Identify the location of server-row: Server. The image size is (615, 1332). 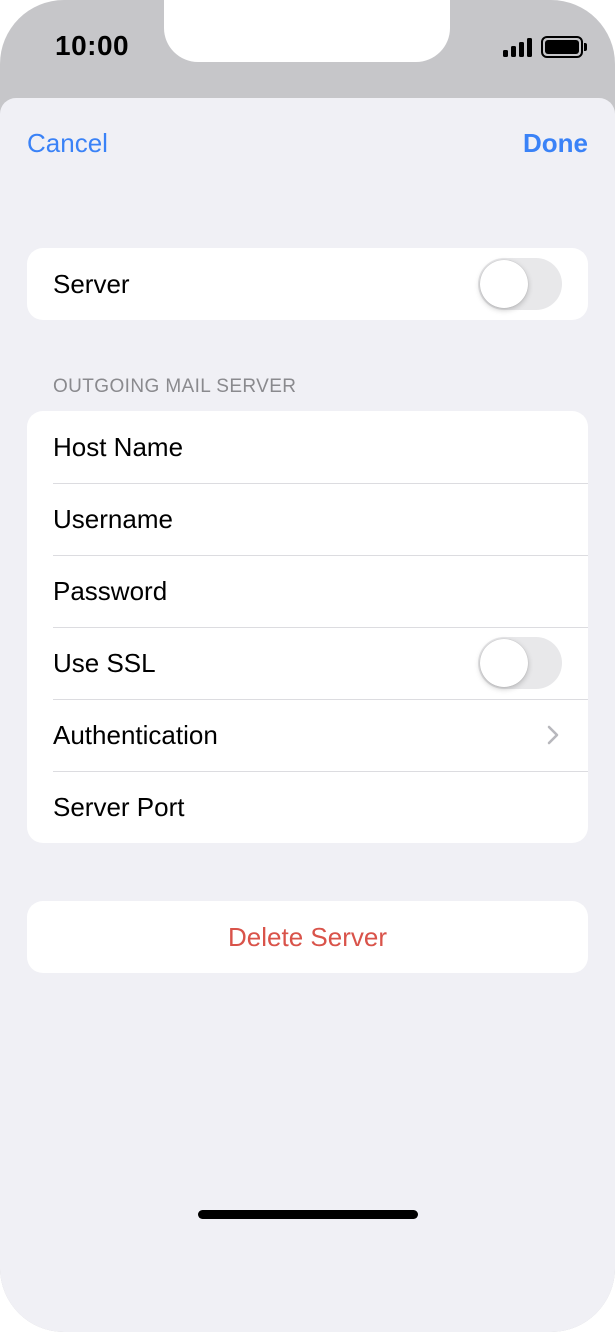
(307, 284).